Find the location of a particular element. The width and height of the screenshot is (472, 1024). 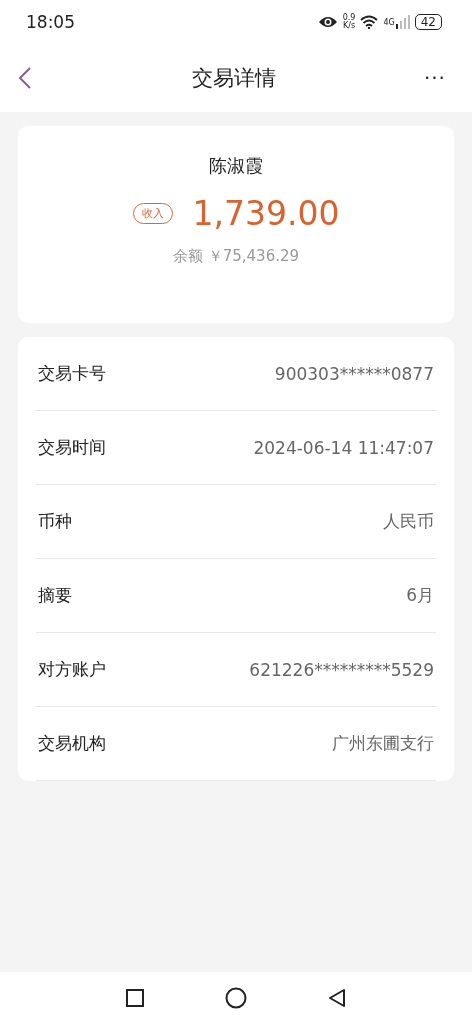

more-button: ··· is located at coordinates (434, 78).